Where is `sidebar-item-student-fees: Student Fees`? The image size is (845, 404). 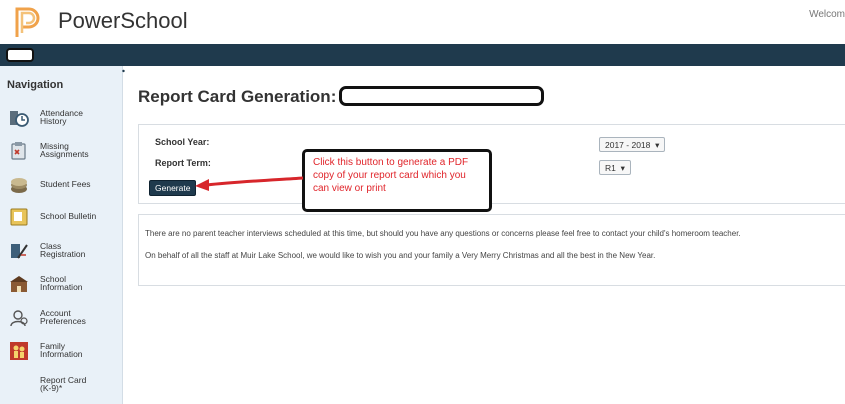 sidebar-item-student-fees: Student Fees is located at coordinates (61, 185).